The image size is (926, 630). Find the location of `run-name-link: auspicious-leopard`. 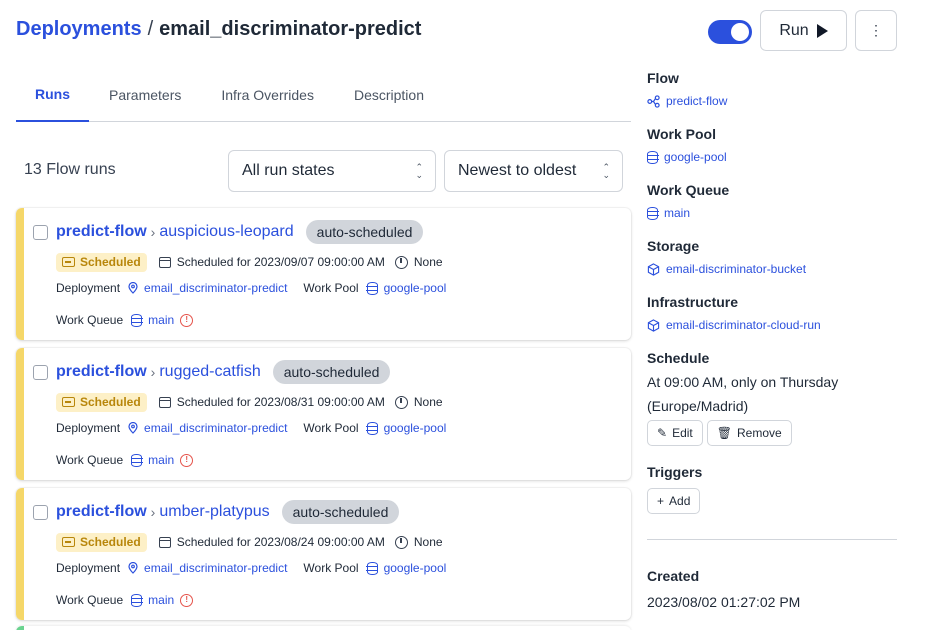

run-name-link: auspicious-leopard is located at coordinates (226, 232).